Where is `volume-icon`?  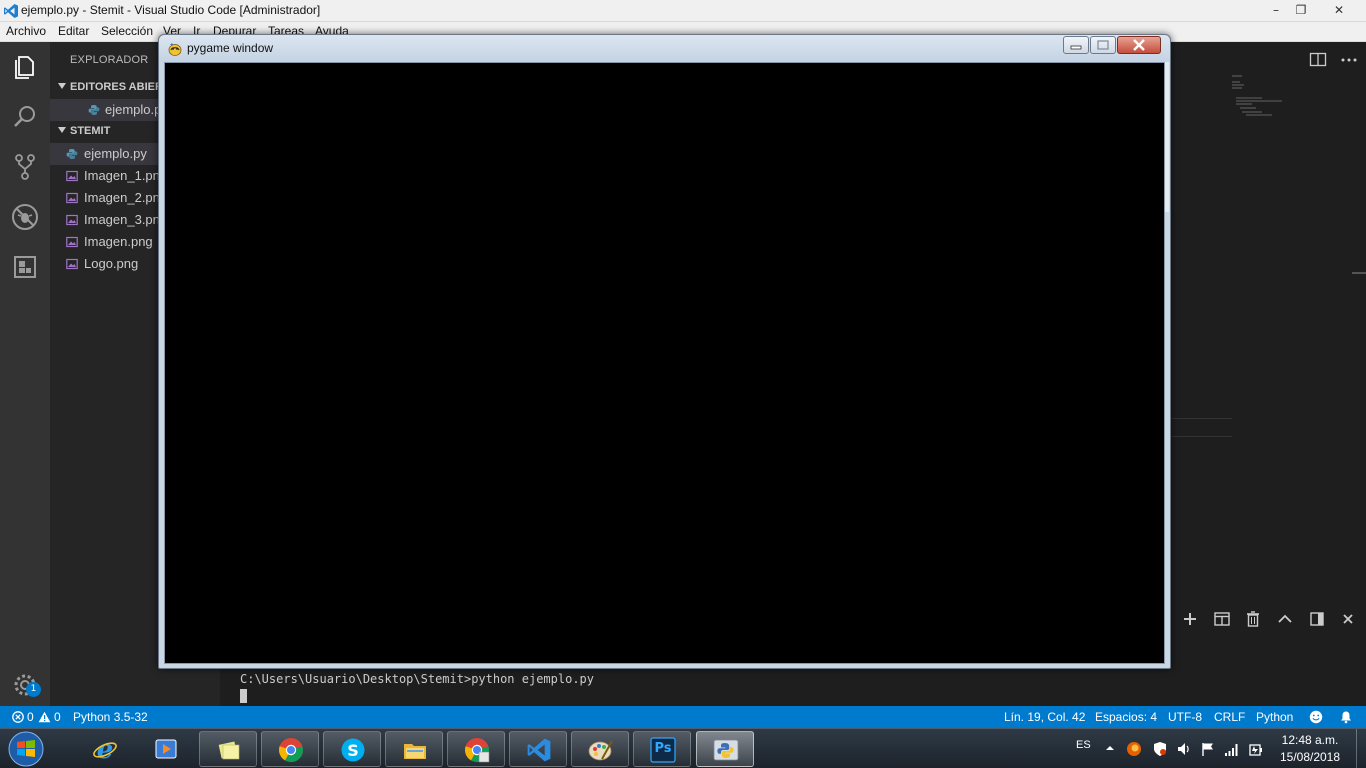 volume-icon is located at coordinates (1184, 749).